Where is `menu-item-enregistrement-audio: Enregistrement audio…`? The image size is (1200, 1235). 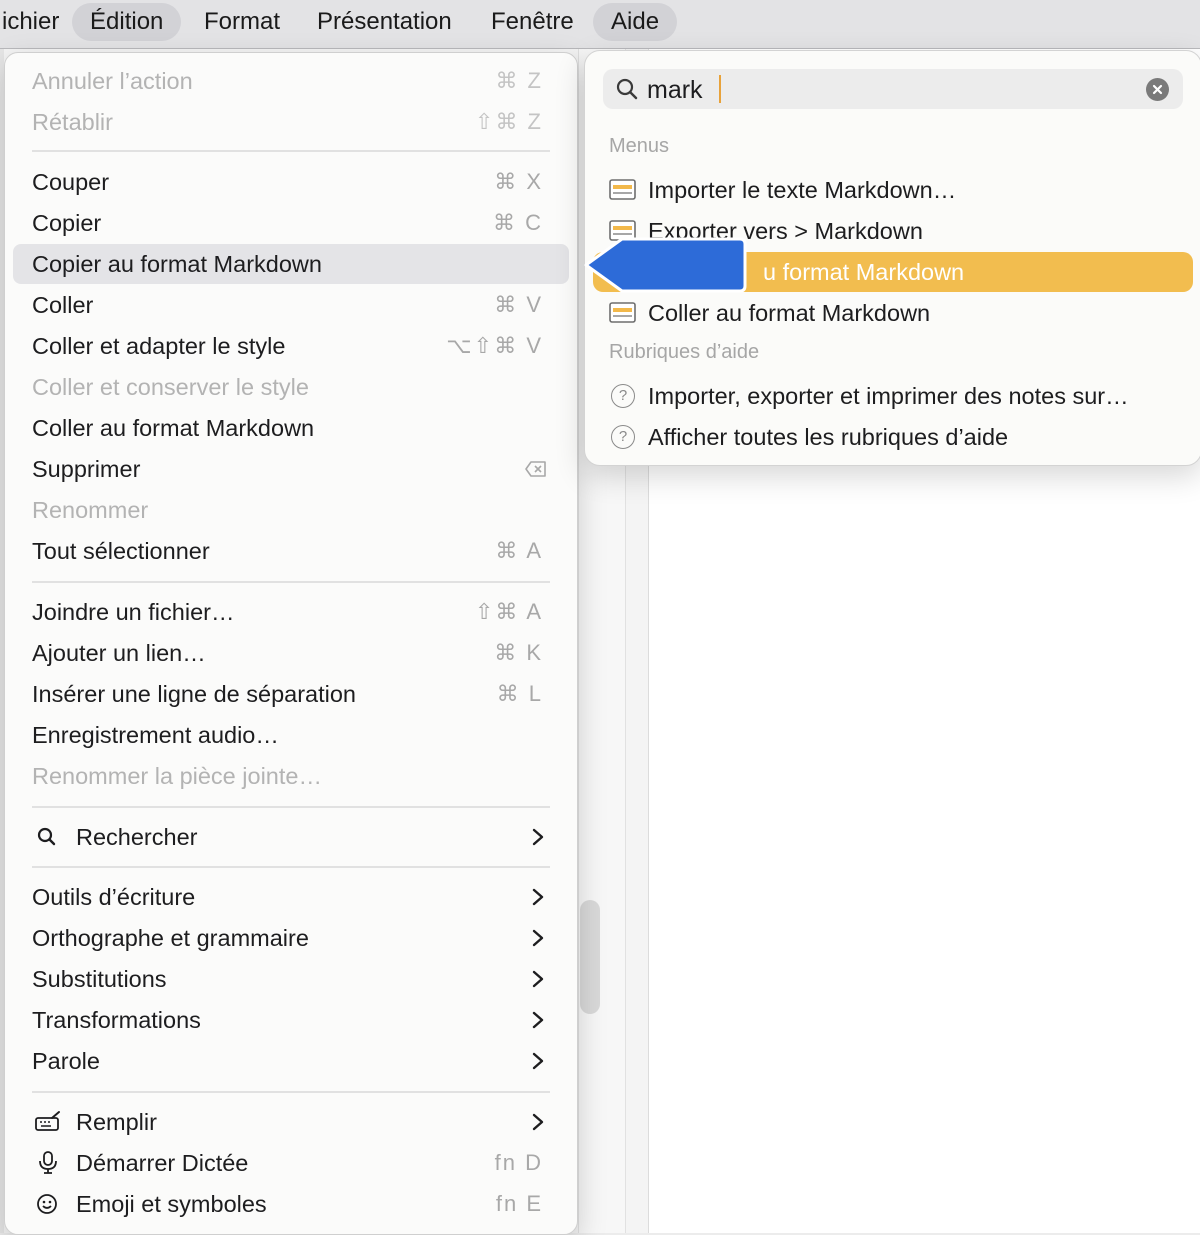 menu-item-enregistrement-audio: Enregistrement audio… is located at coordinates (291, 735).